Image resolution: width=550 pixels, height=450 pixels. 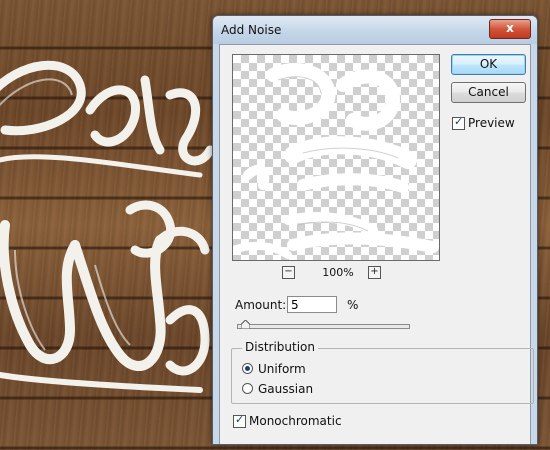 What do you see at coordinates (488, 64) in the screenshot?
I see `ok-button: OK` at bounding box center [488, 64].